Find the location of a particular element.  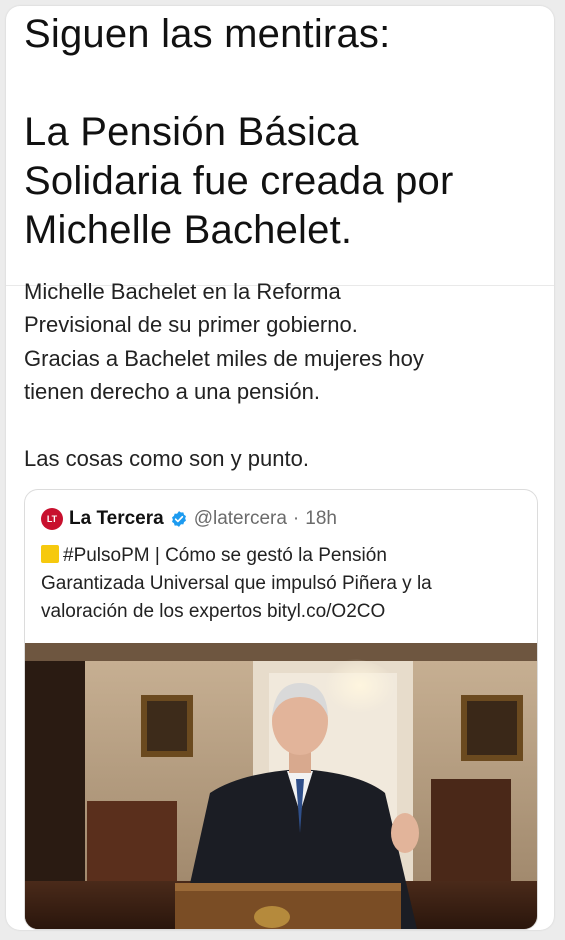

quote-line: valoración de los expertos bityl.co/O2CO is located at coordinates (286, 612).